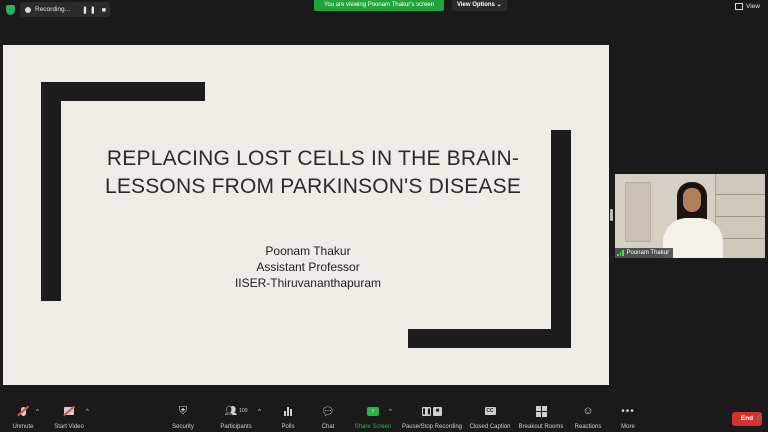 Image resolution: width=768 pixels, height=432 pixels. I want to click on more-label: More, so click(628, 427).